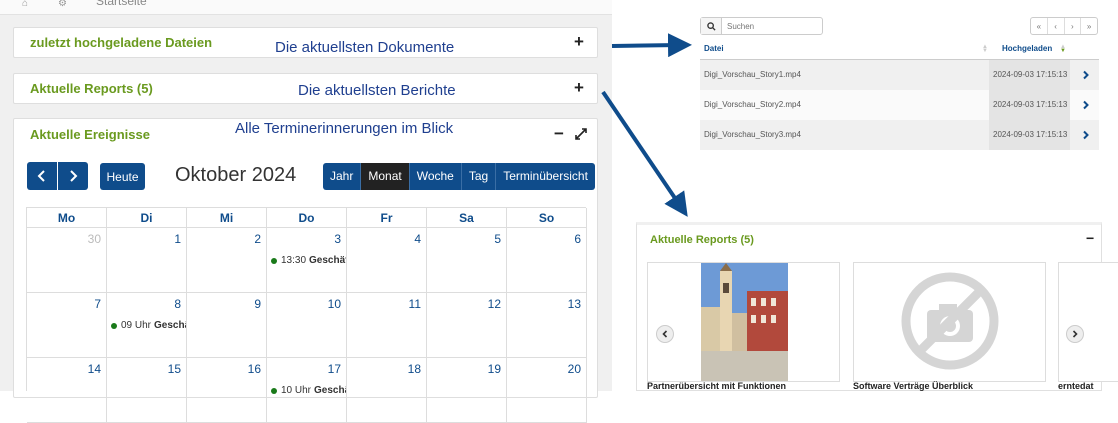  Describe the element at coordinates (1089, 26) in the screenshot. I see `pagination-button: »` at that location.